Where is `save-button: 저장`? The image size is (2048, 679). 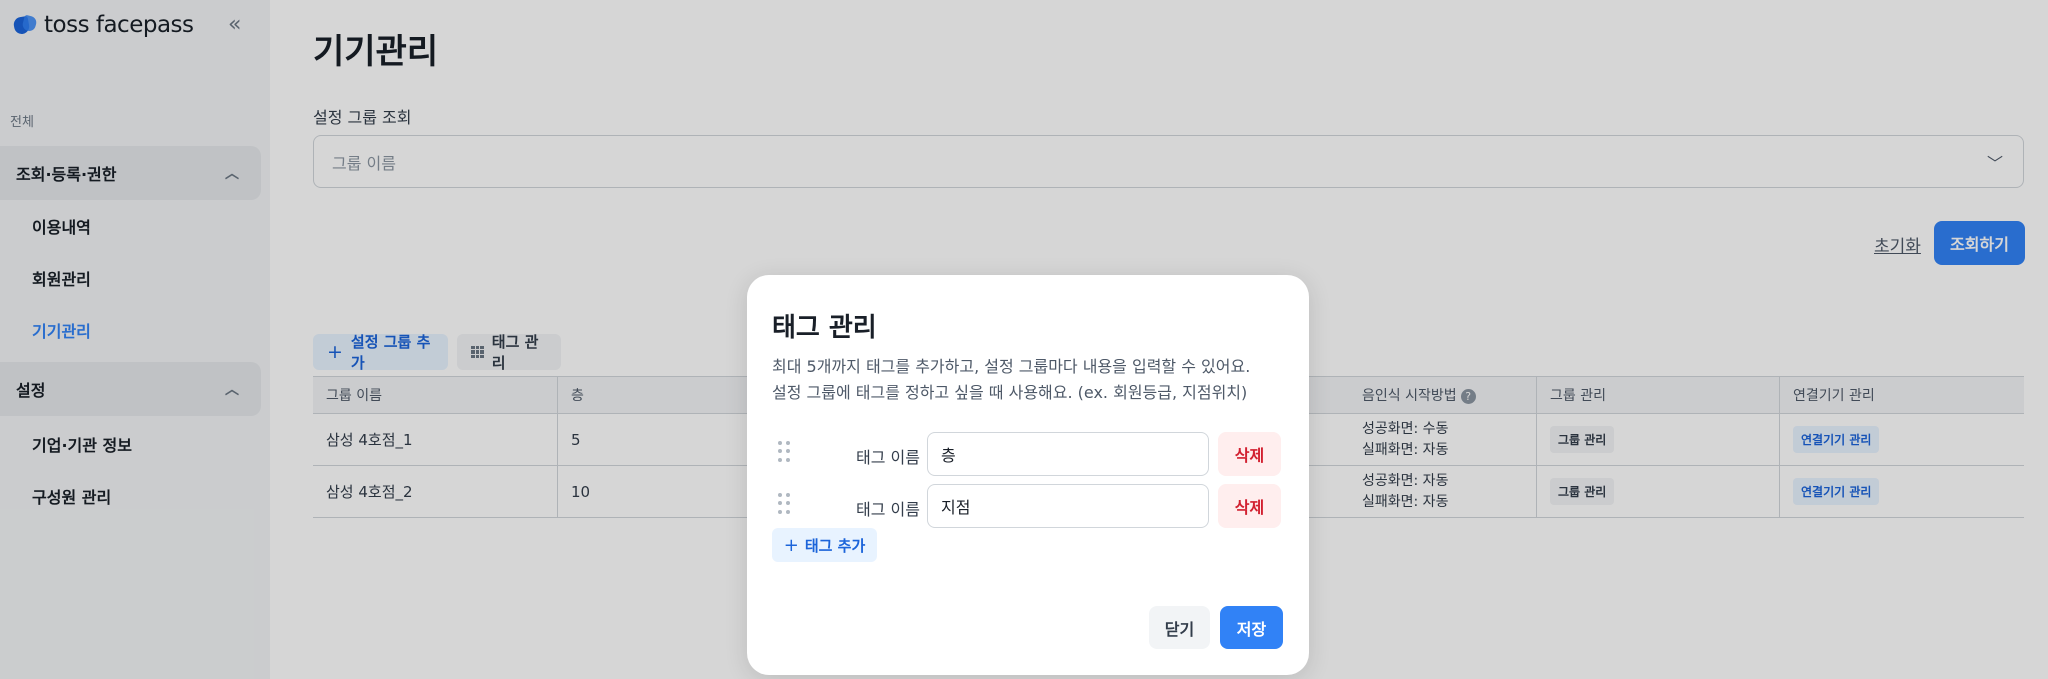 save-button: 저장 is located at coordinates (1251, 627).